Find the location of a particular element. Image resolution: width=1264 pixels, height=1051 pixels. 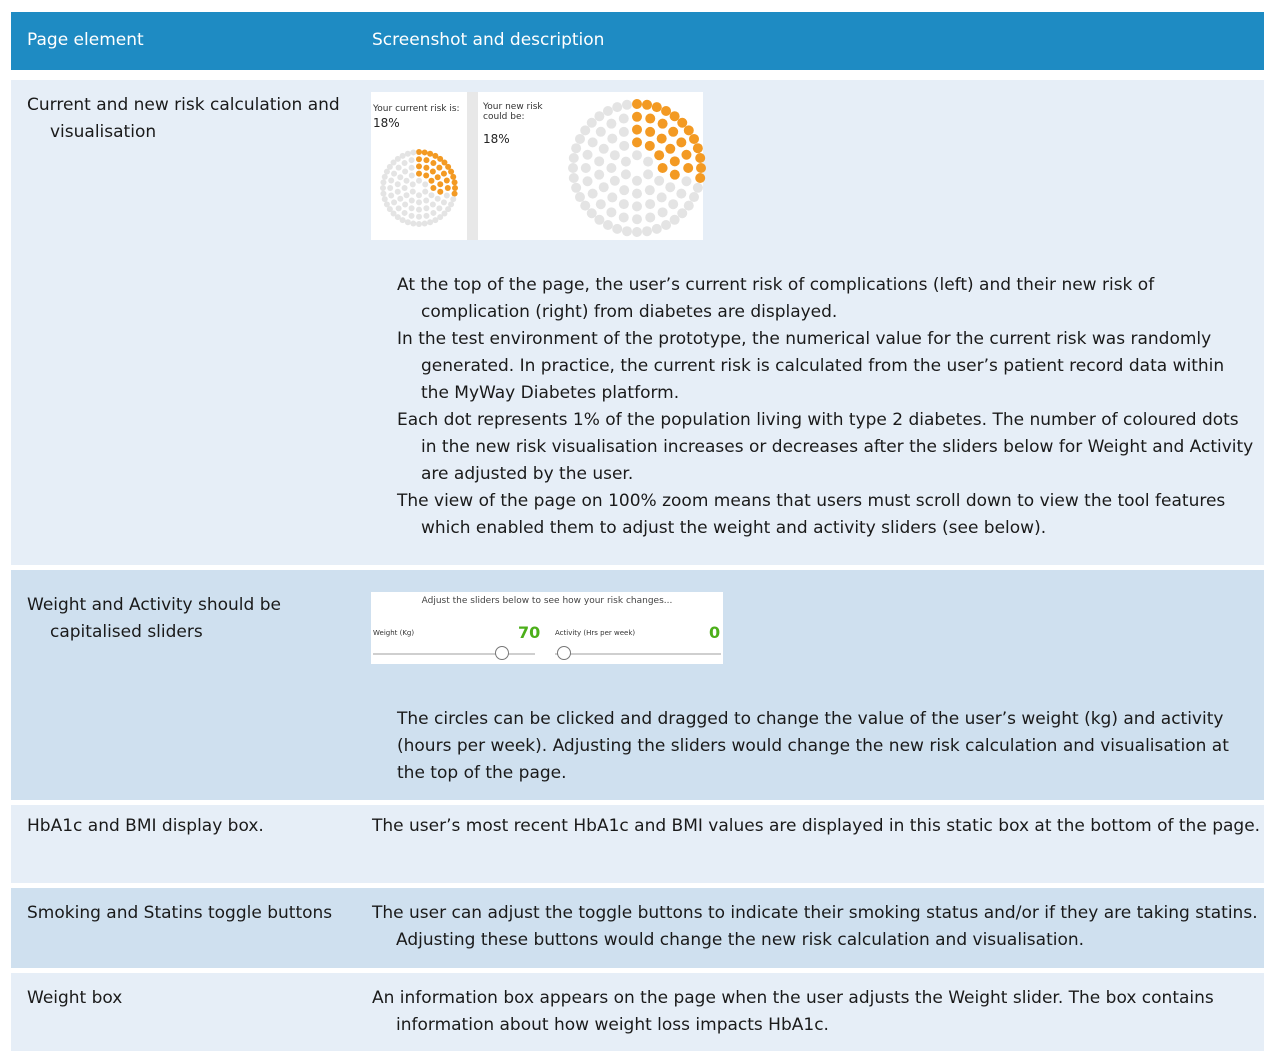

activity-slider-track is located at coordinates (638, 654).